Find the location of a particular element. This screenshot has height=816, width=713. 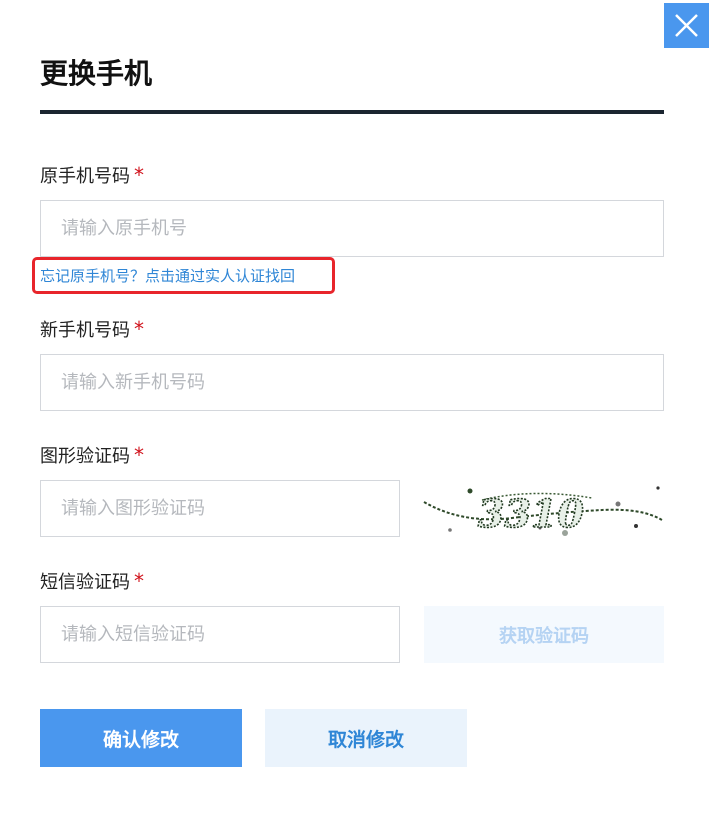

sms-code-label-text: 短信验证码 is located at coordinates (85, 582).